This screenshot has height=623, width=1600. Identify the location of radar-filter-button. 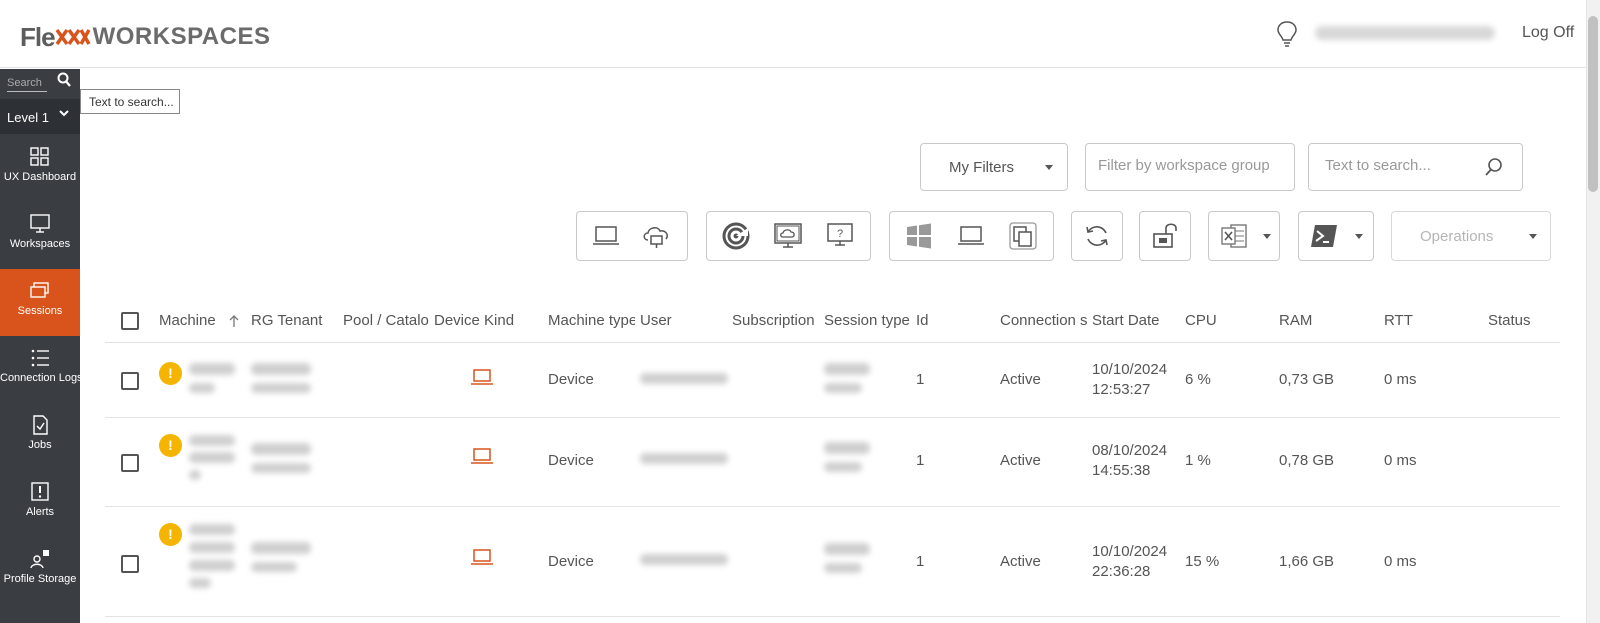
(736, 236).